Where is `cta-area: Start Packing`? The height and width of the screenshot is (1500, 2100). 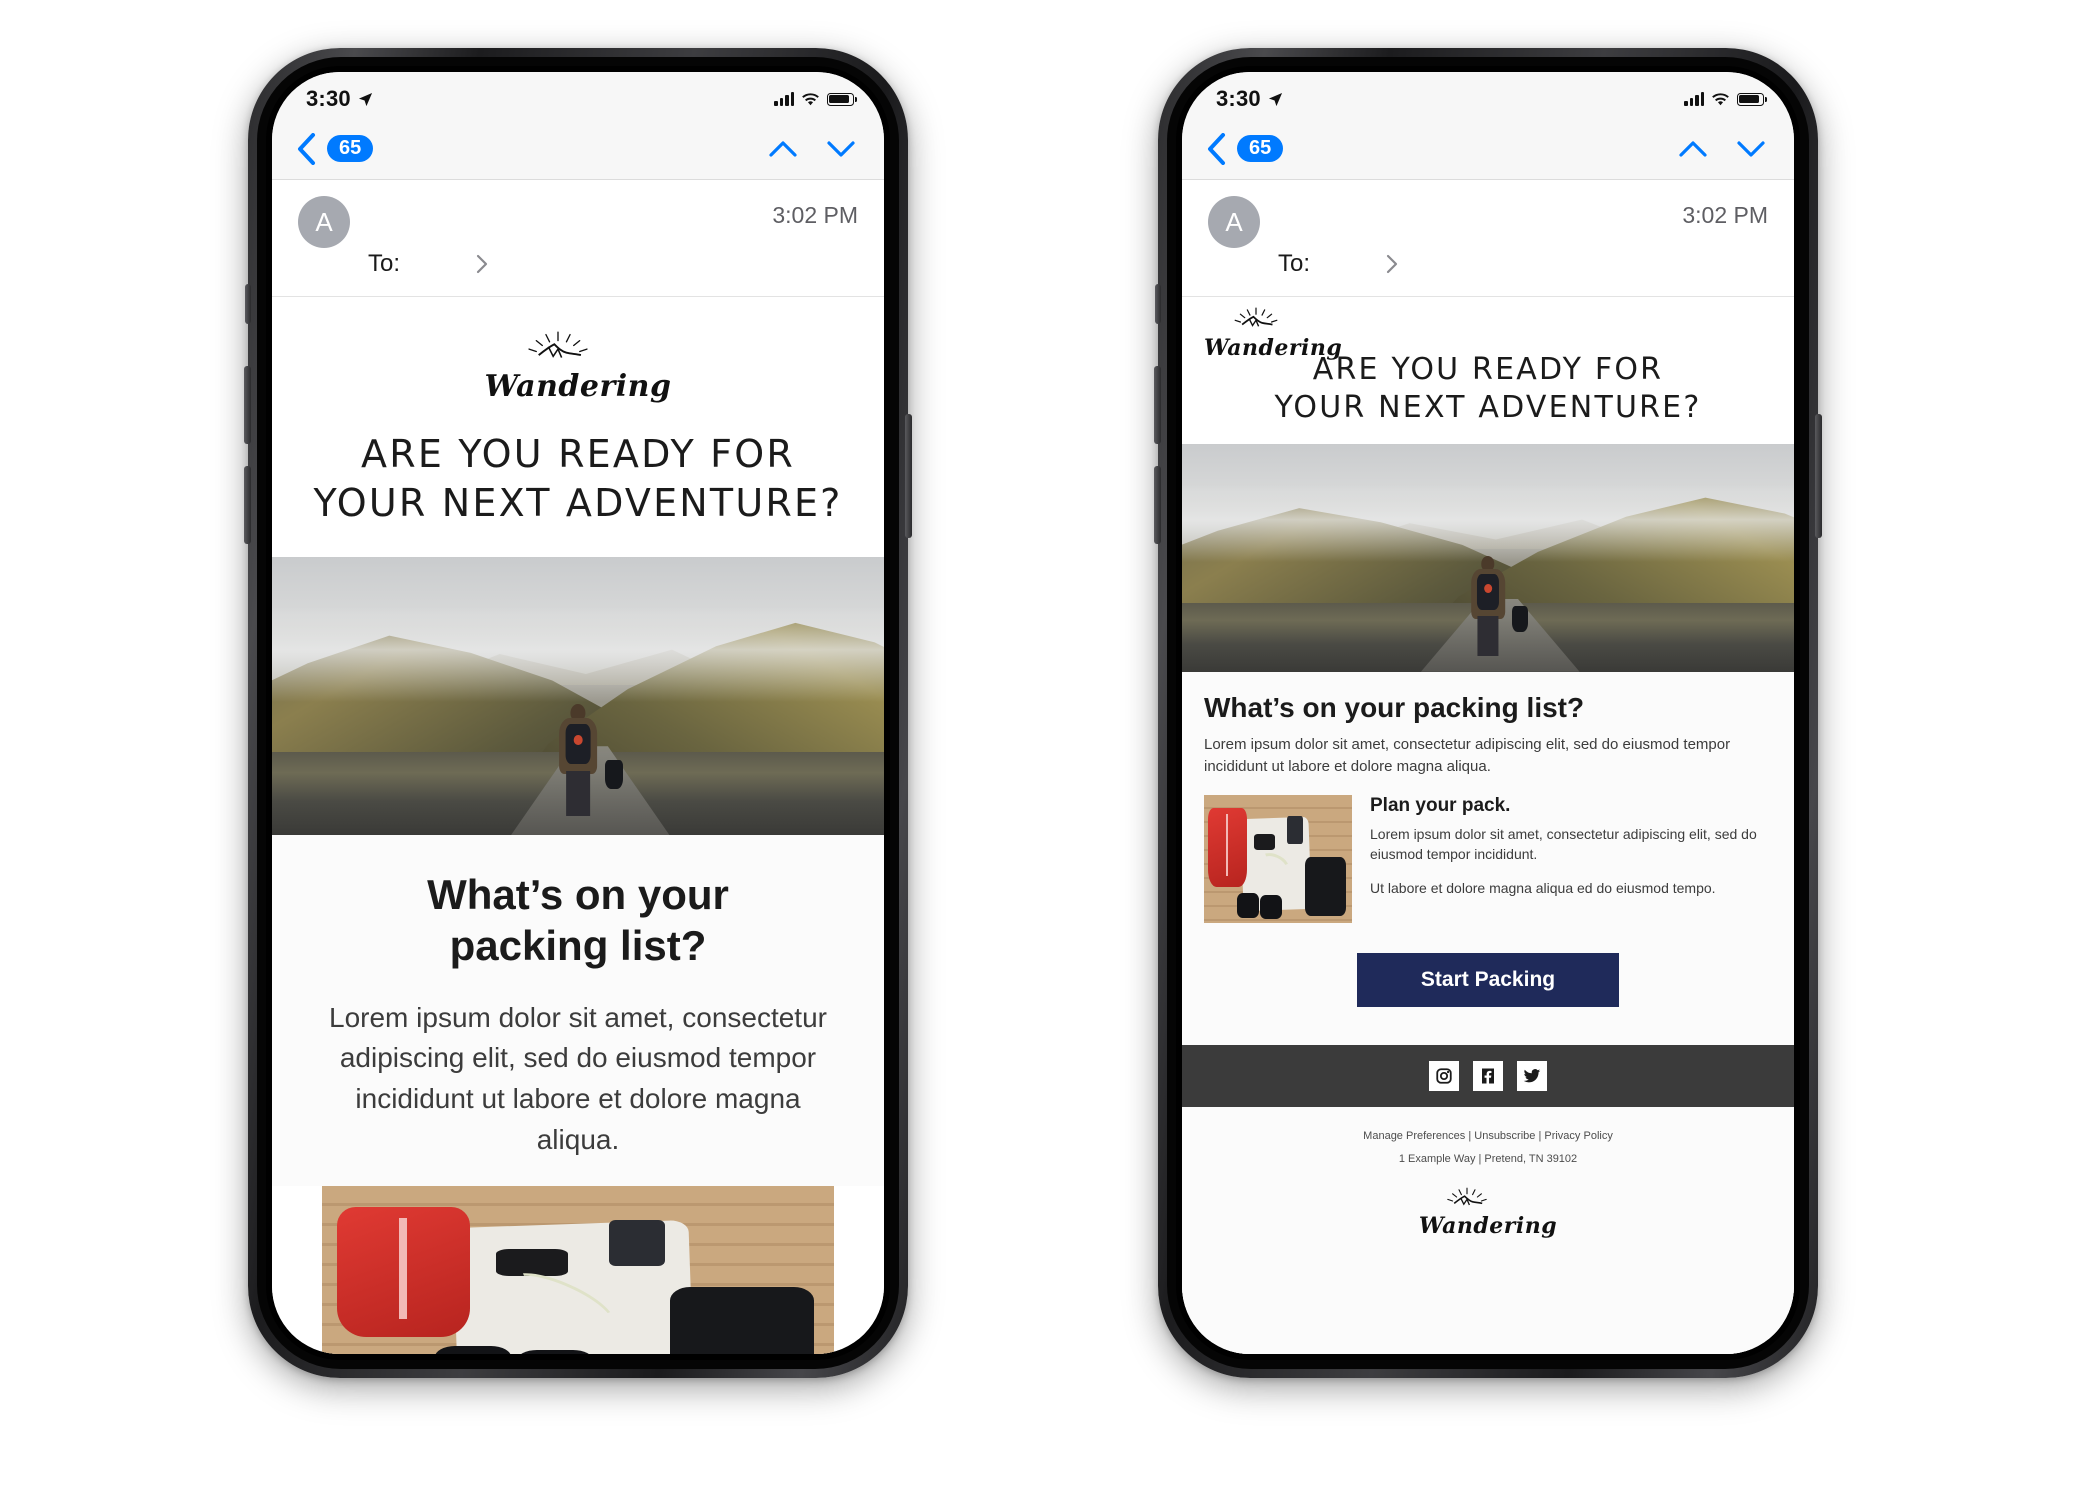 cta-area: Start Packing is located at coordinates (1488, 984).